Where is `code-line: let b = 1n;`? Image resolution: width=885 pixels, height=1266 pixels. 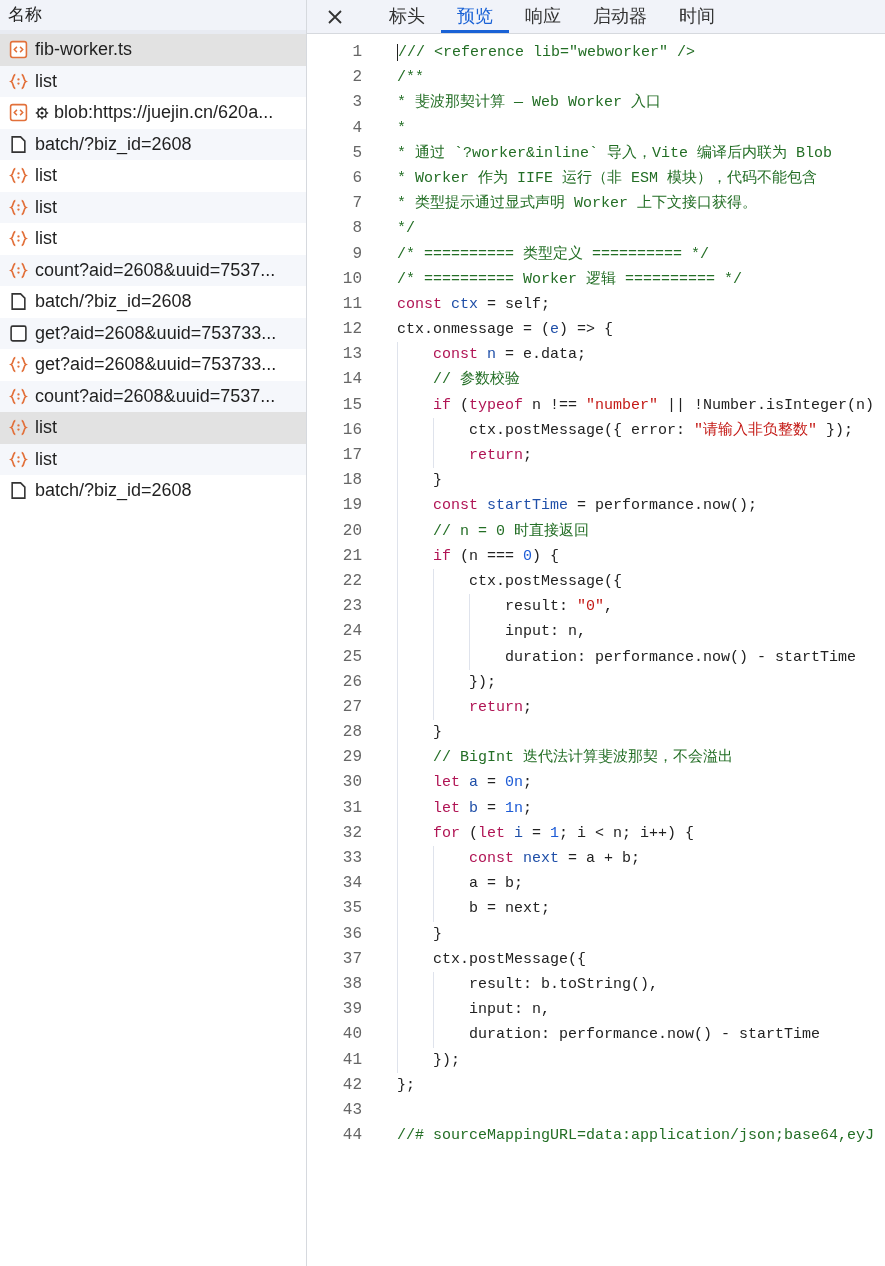
code-line: let b = 1n; is located at coordinates (482, 808).